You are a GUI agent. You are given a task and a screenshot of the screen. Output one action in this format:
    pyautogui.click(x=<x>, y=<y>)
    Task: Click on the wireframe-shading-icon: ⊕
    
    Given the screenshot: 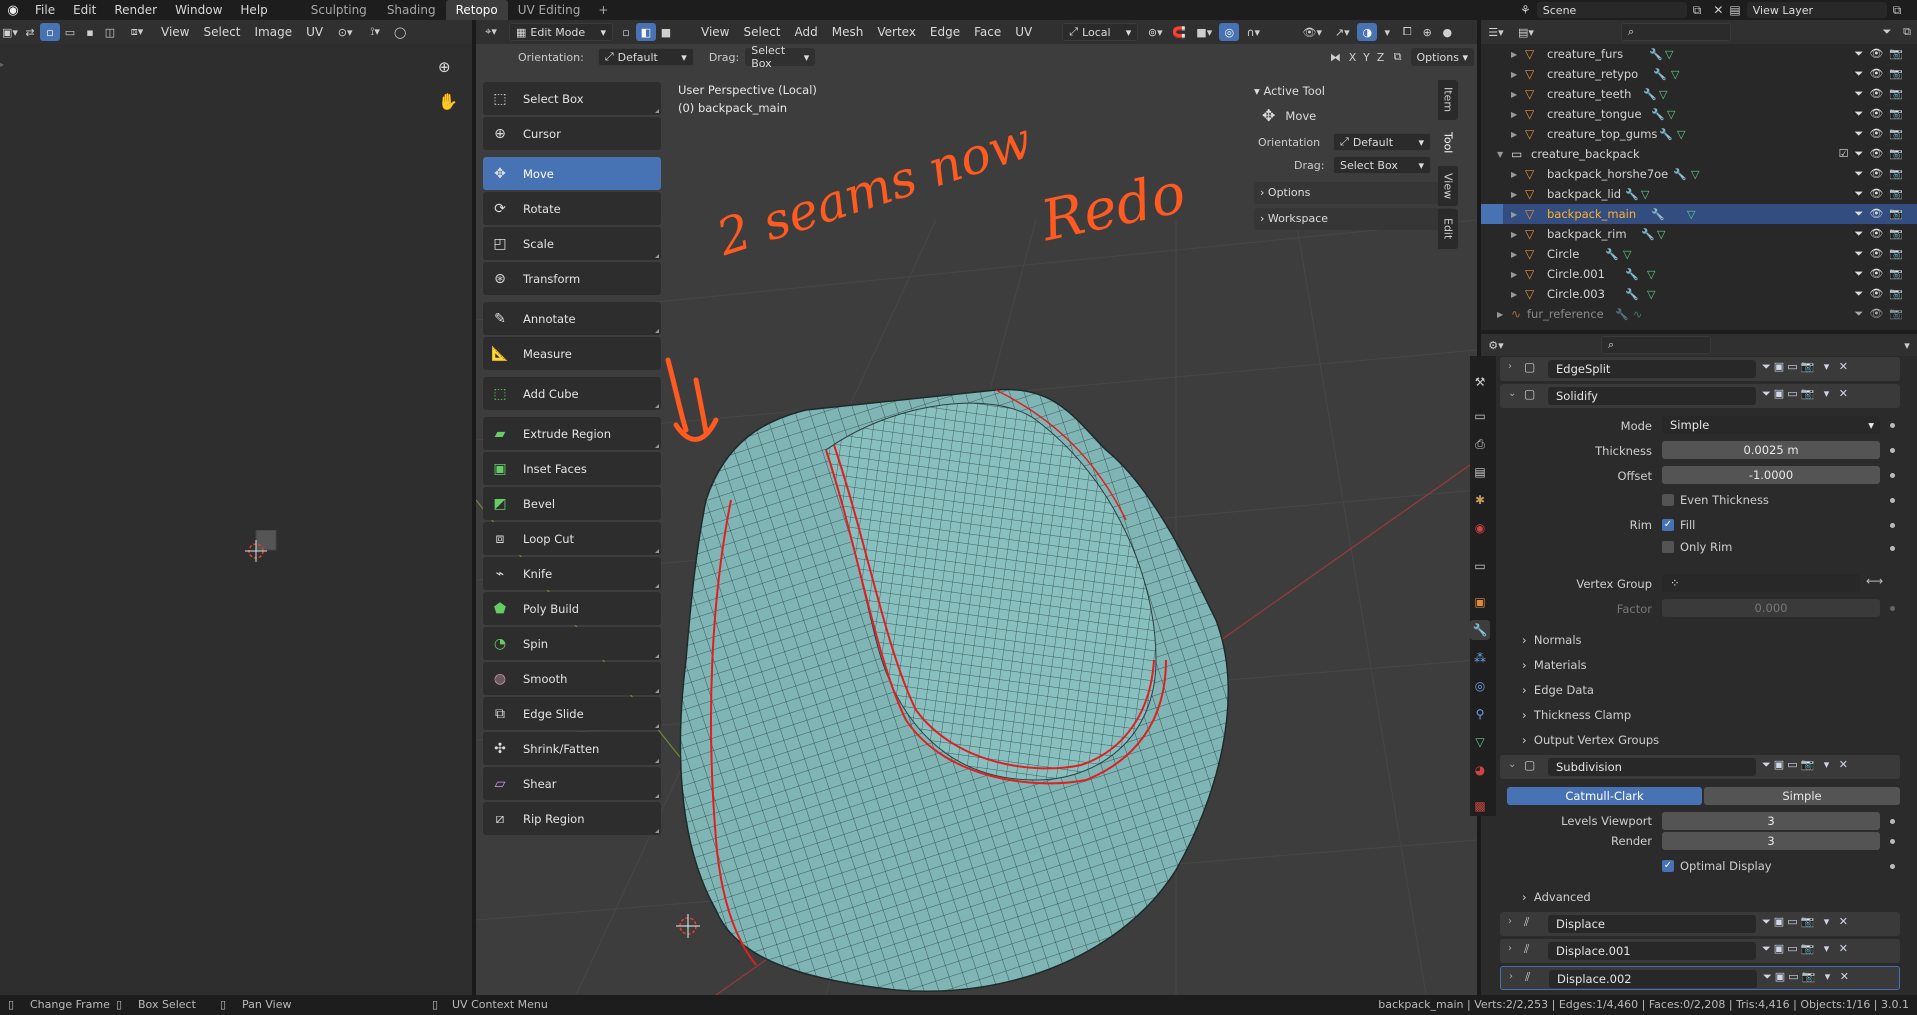 What is the action you would take?
    pyautogui.click(x=1427, y=32)
    